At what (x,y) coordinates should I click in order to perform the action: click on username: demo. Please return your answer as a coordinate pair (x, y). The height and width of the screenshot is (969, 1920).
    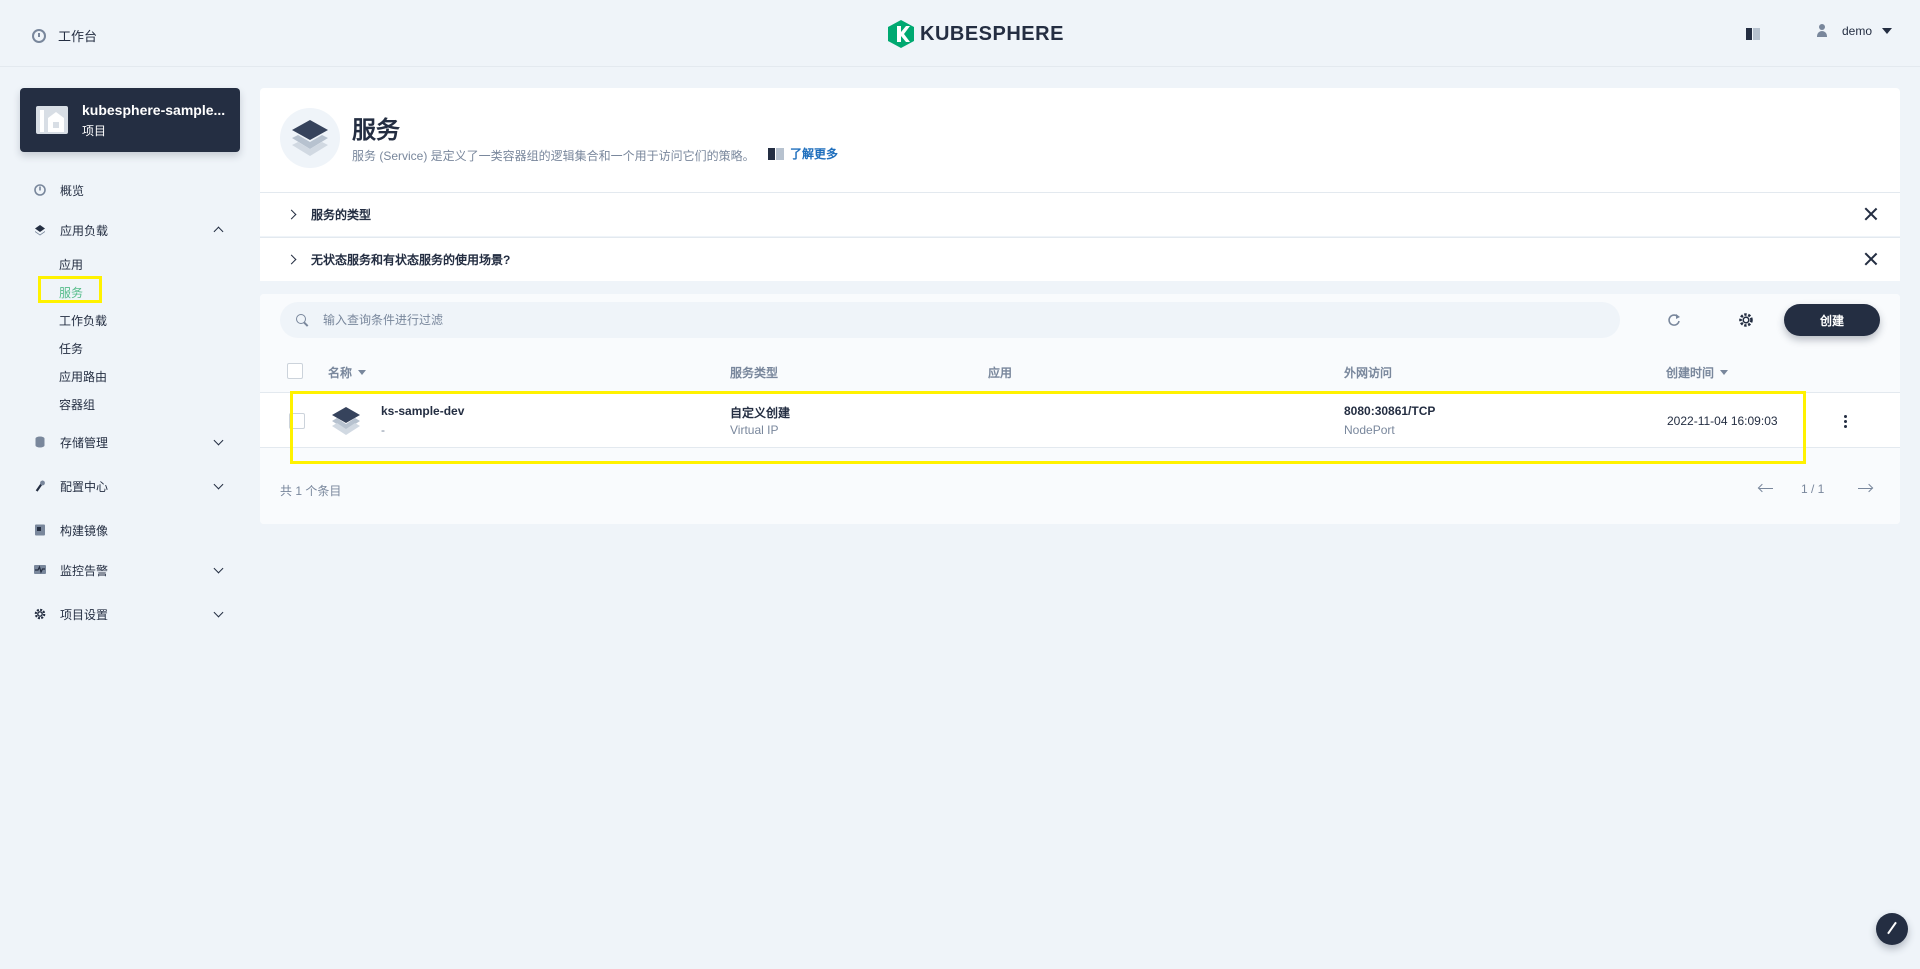
    Looking at the image, I should click on (1857, 31).